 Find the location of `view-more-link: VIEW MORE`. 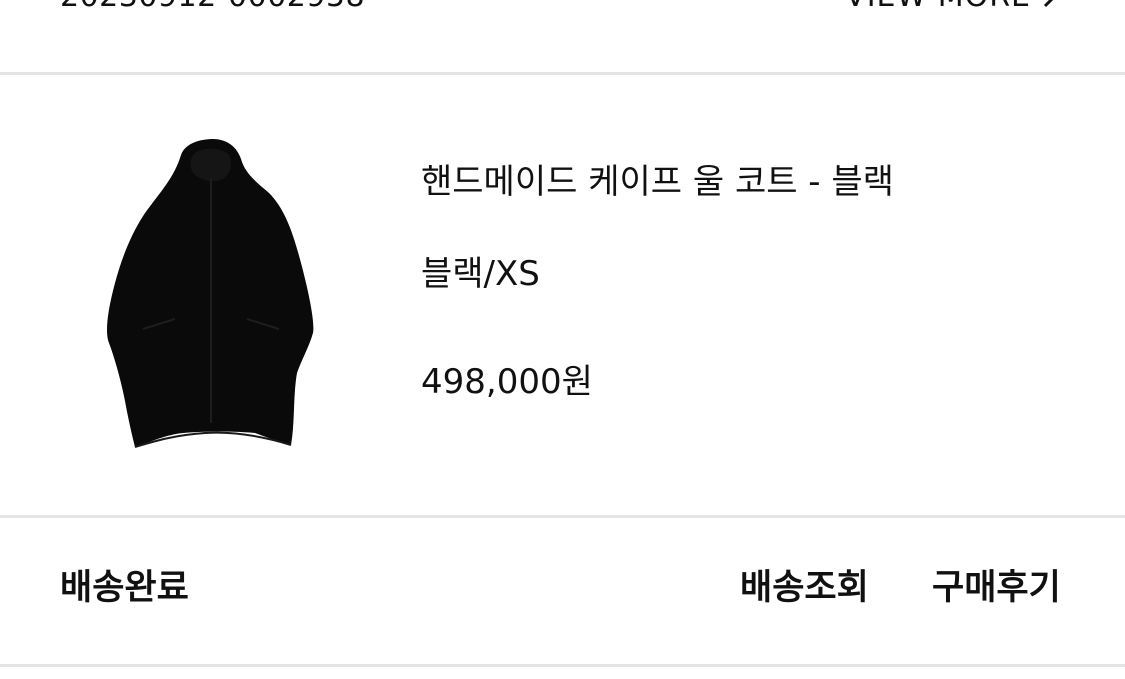

view-more-link: VIEW MORE is located at coordinates (953, 6).